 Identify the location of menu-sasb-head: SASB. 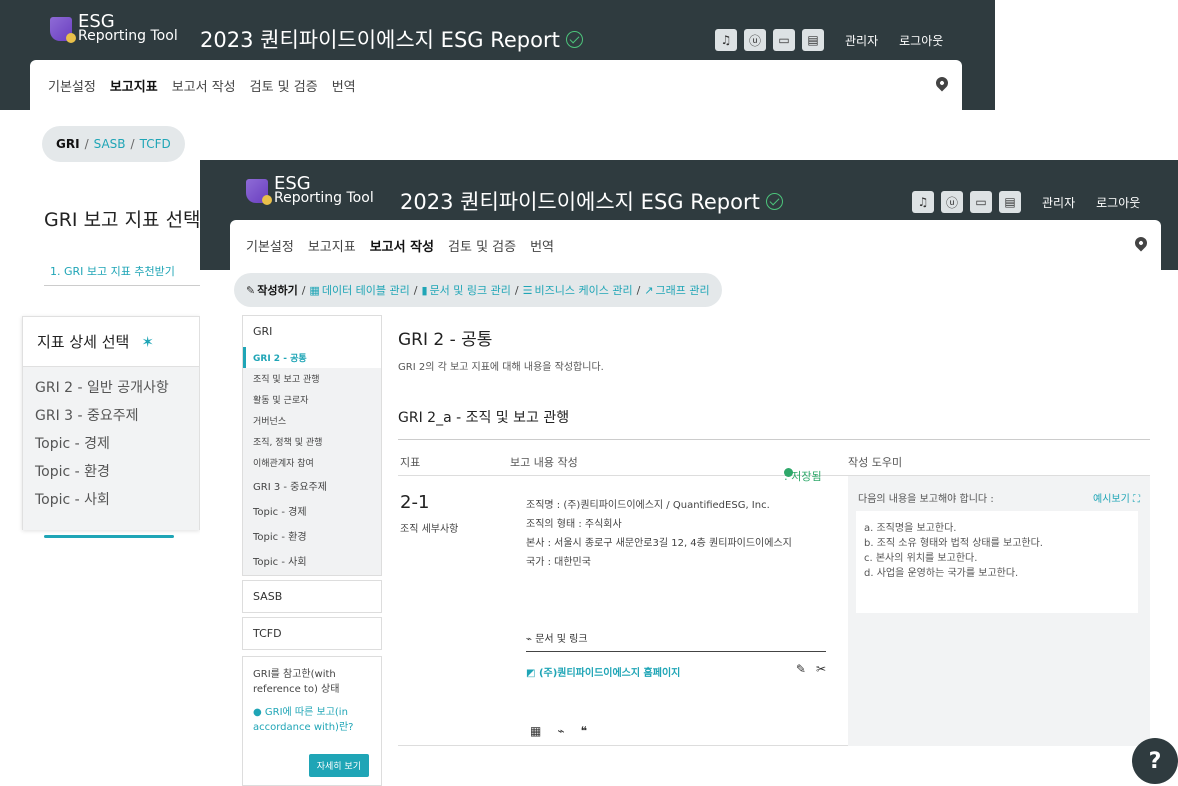
(312, 596).